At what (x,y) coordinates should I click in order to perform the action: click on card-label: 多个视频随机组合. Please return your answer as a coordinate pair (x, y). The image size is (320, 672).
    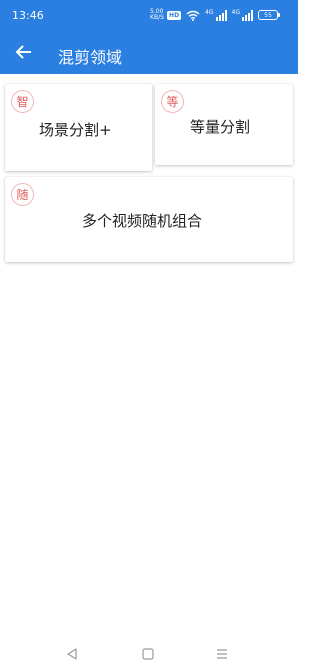
    Looking at the image, I should click on (142, 221).